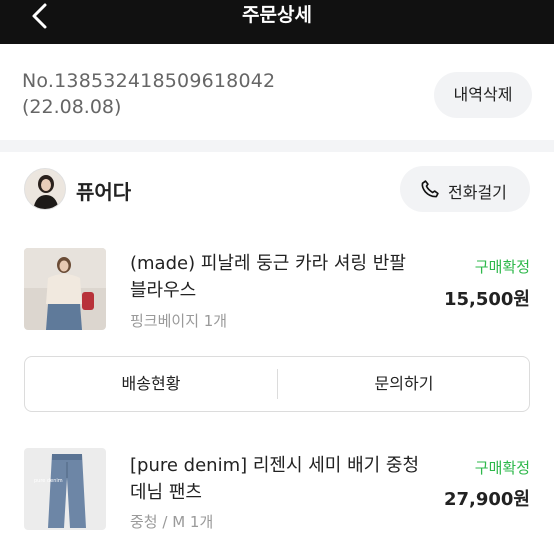  I want to click on product-option: 중청 / M 1개, so click(172, 522).